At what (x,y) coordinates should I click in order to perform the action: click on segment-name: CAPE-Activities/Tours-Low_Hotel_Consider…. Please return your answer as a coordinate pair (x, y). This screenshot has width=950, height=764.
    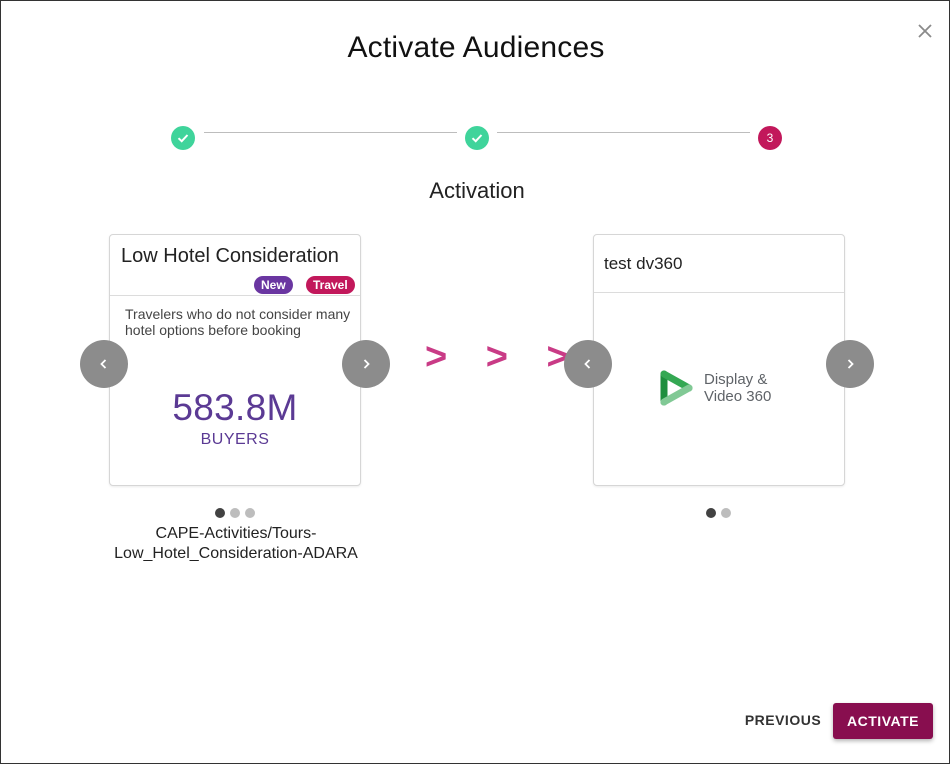
    Looking at the image, I should click on (236, 543).